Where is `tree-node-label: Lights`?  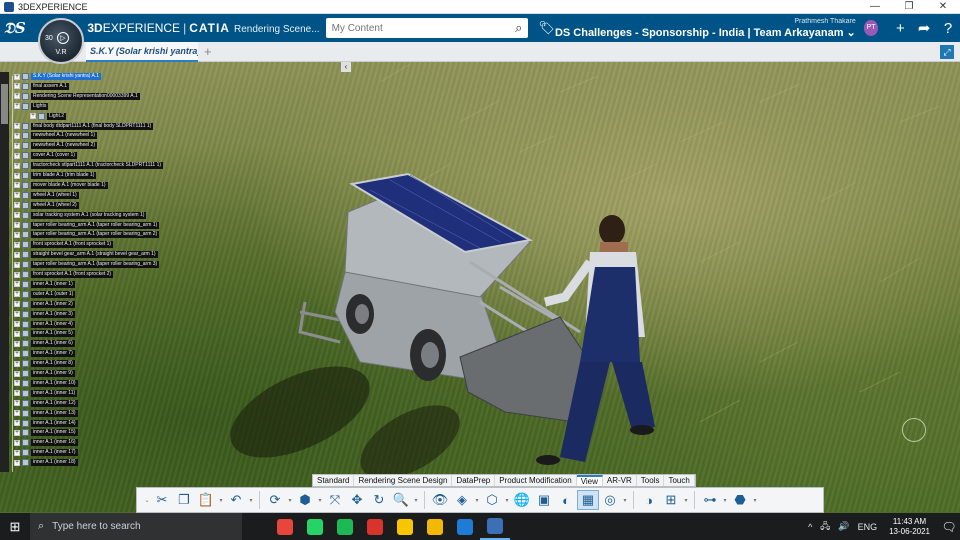
tree-node-label: Lights is located at coordinates (40, 106).